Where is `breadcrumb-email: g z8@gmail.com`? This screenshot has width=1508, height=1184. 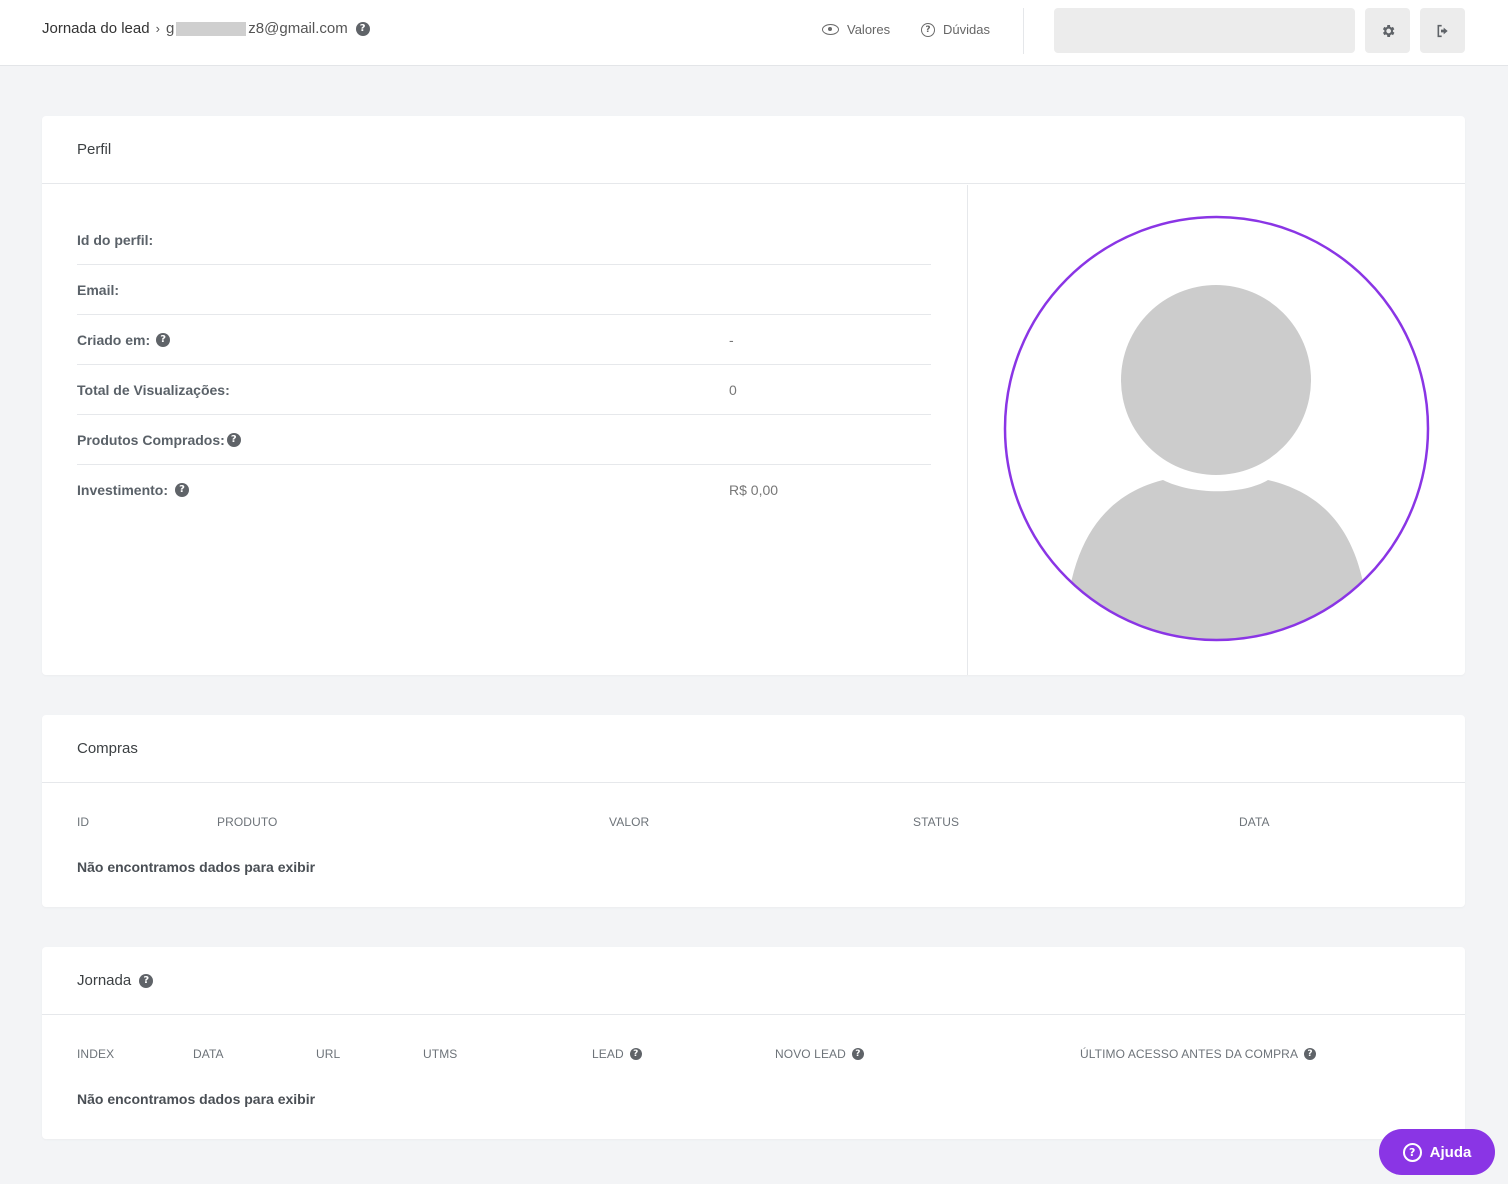
breadcrumb-email: g z8@gmail.com is located at coordinates (257, 28).